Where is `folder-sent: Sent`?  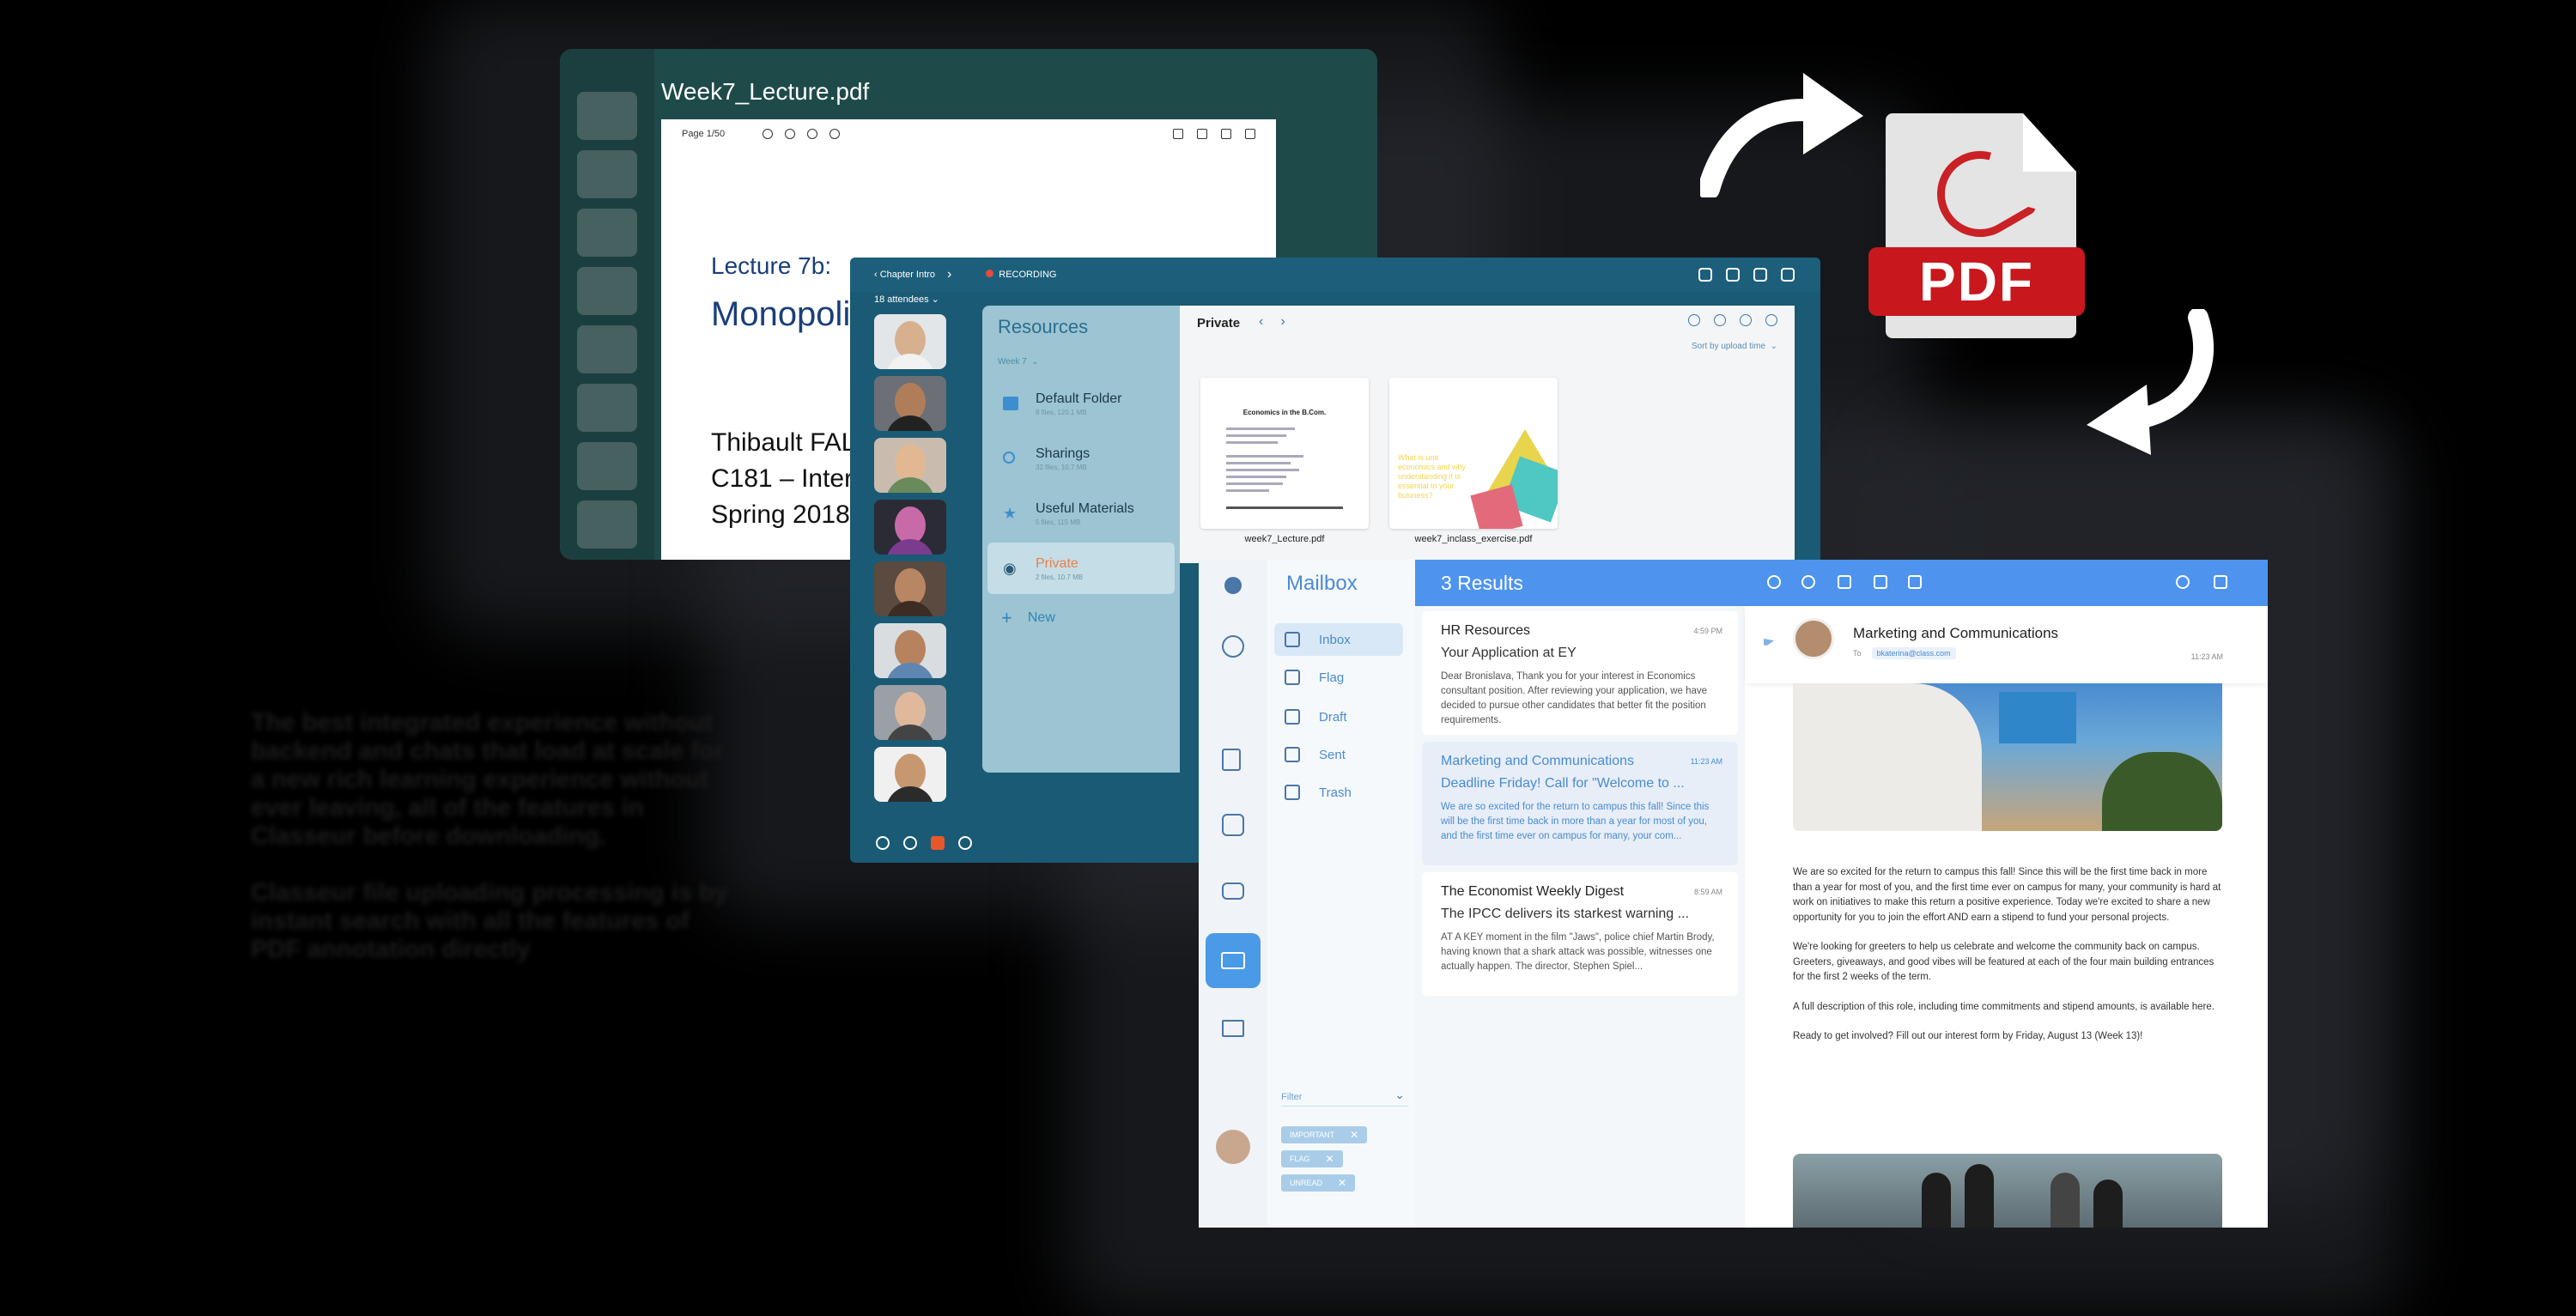
folder-sent: Sent is located at coordinates (1338, 754).